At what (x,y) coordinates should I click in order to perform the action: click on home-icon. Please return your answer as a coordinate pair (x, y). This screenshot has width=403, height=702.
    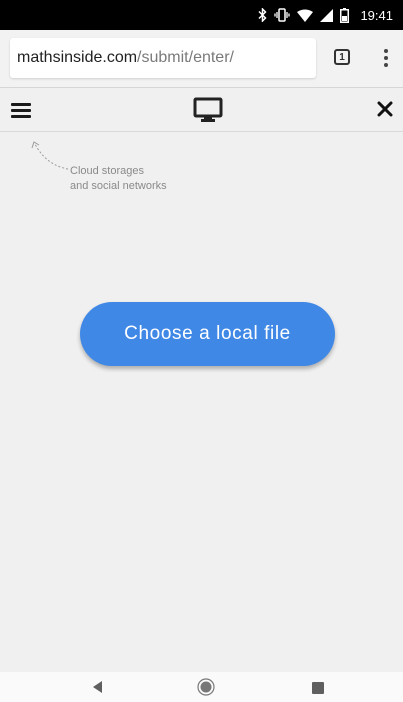
    Looking at the image, I should click on (206, 687).